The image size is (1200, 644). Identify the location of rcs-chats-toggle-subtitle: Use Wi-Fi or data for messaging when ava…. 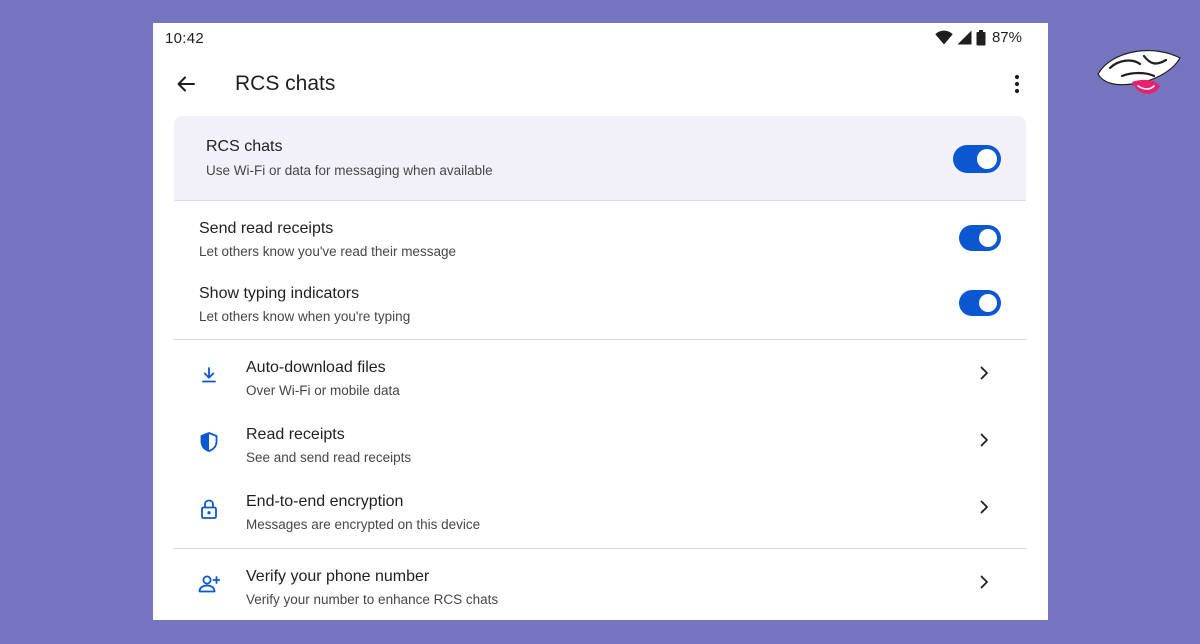
(349, 170).